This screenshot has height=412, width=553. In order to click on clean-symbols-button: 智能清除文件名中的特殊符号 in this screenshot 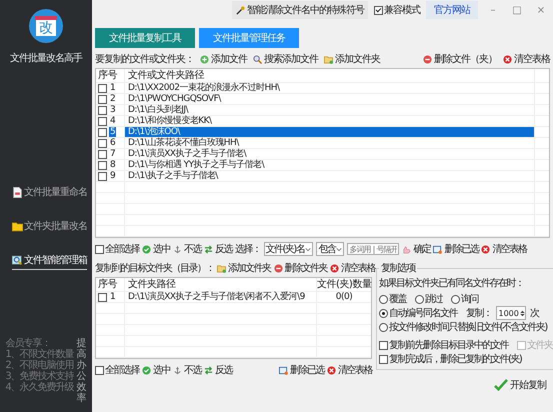, I will do `click(300, 10)`.